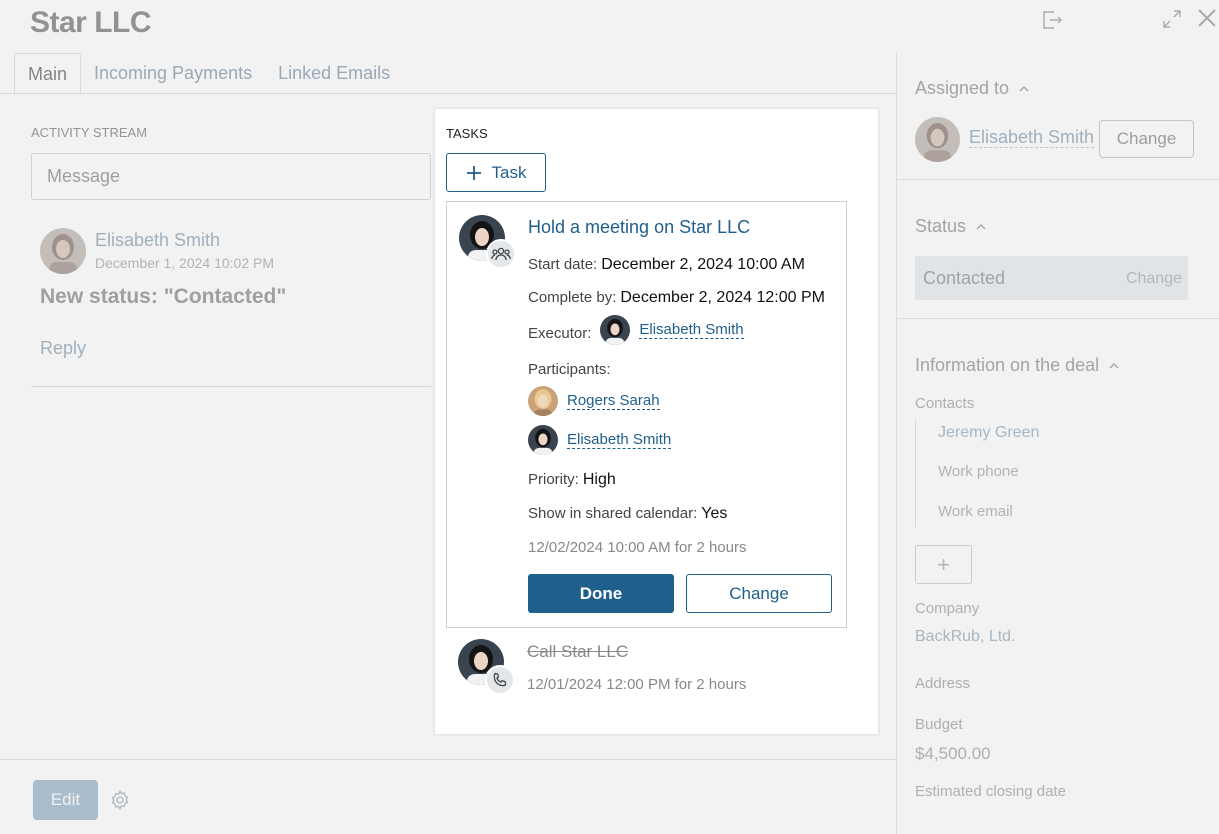 The width and height of the screenshot is (1219, 834). What do you see at coordinates (473, 172) in the screenshot?
I see `plus-icon` at bounding box center [473, 172].